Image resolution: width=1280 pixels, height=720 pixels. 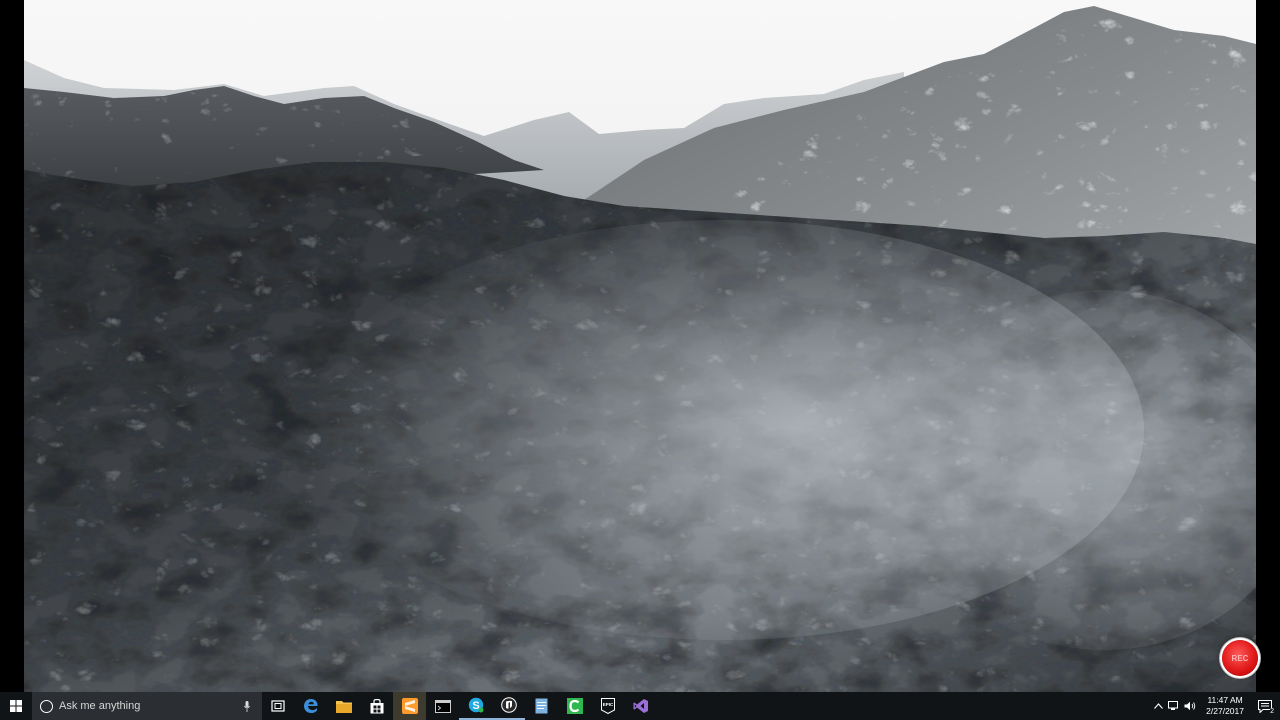 I want to click on task-view-button, so click(x=278, y=706).